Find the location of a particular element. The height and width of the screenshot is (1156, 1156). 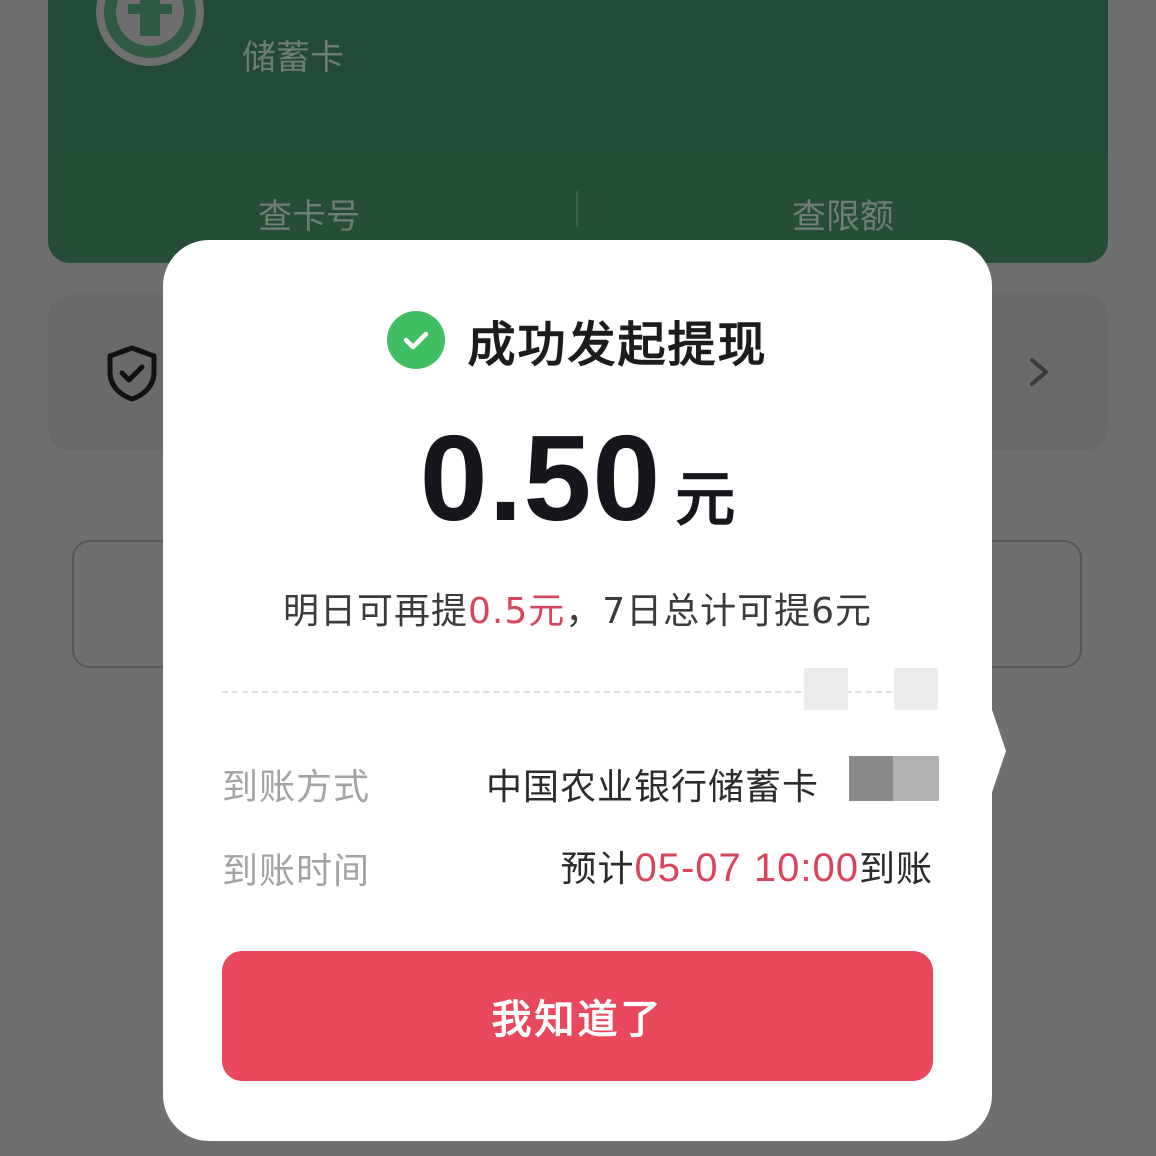

amount-unit: 元 is located at coordinates (705, 500).